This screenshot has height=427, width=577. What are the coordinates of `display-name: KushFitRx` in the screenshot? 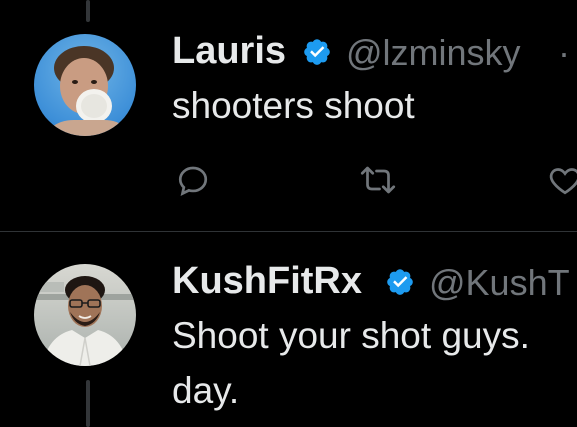 It's located at (267, 281).